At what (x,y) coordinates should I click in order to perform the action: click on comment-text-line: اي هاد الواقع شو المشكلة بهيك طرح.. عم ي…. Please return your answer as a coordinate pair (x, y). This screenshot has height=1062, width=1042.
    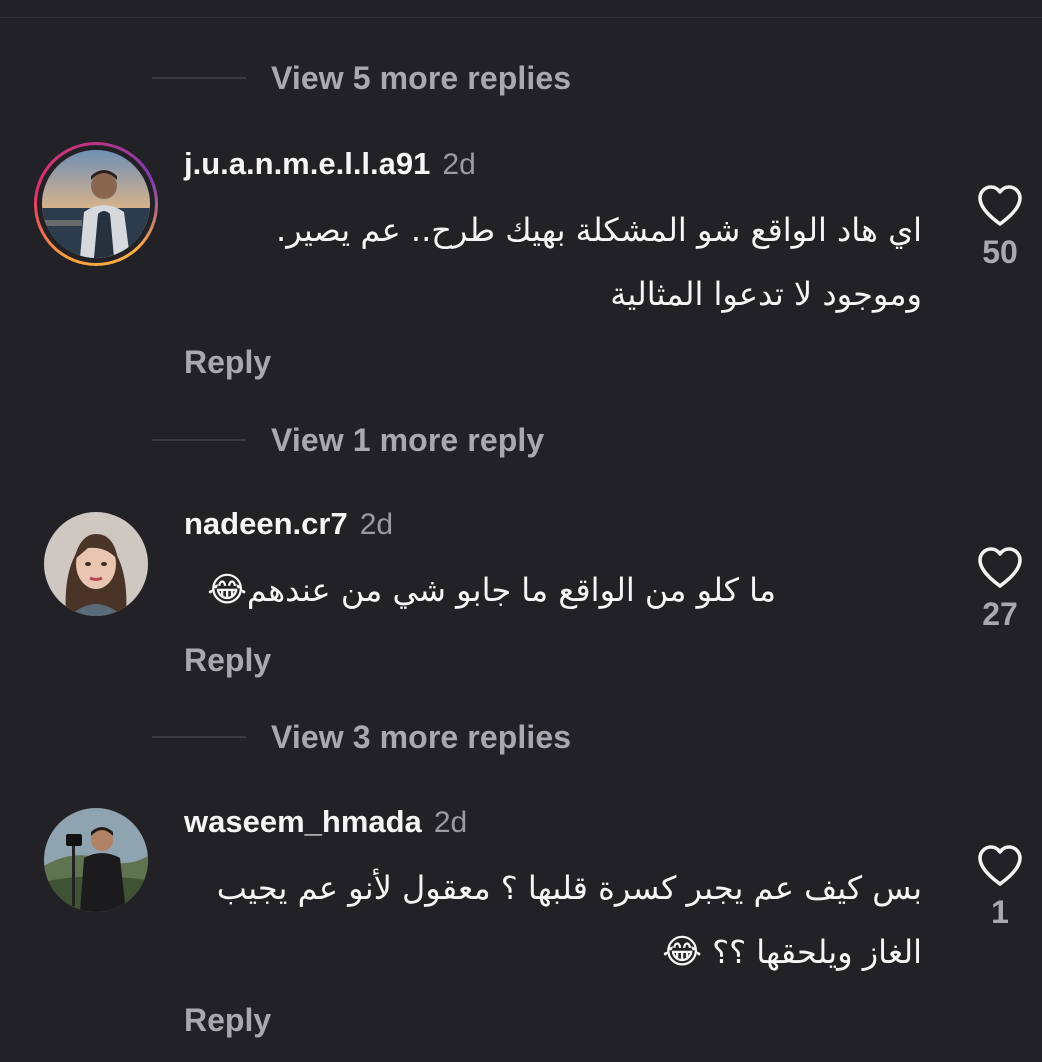
    Looking at the image, I should click on (599, 230).